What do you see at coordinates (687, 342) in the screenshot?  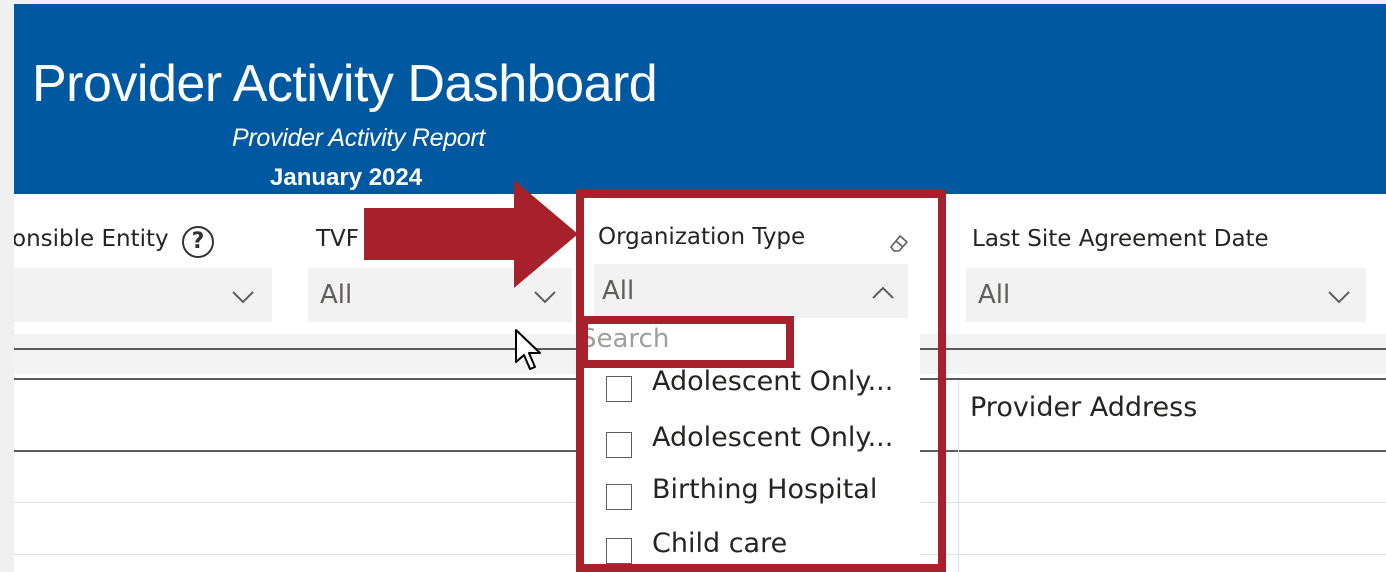 I see `highlight-frame-search` at bounding box center [687, 342].